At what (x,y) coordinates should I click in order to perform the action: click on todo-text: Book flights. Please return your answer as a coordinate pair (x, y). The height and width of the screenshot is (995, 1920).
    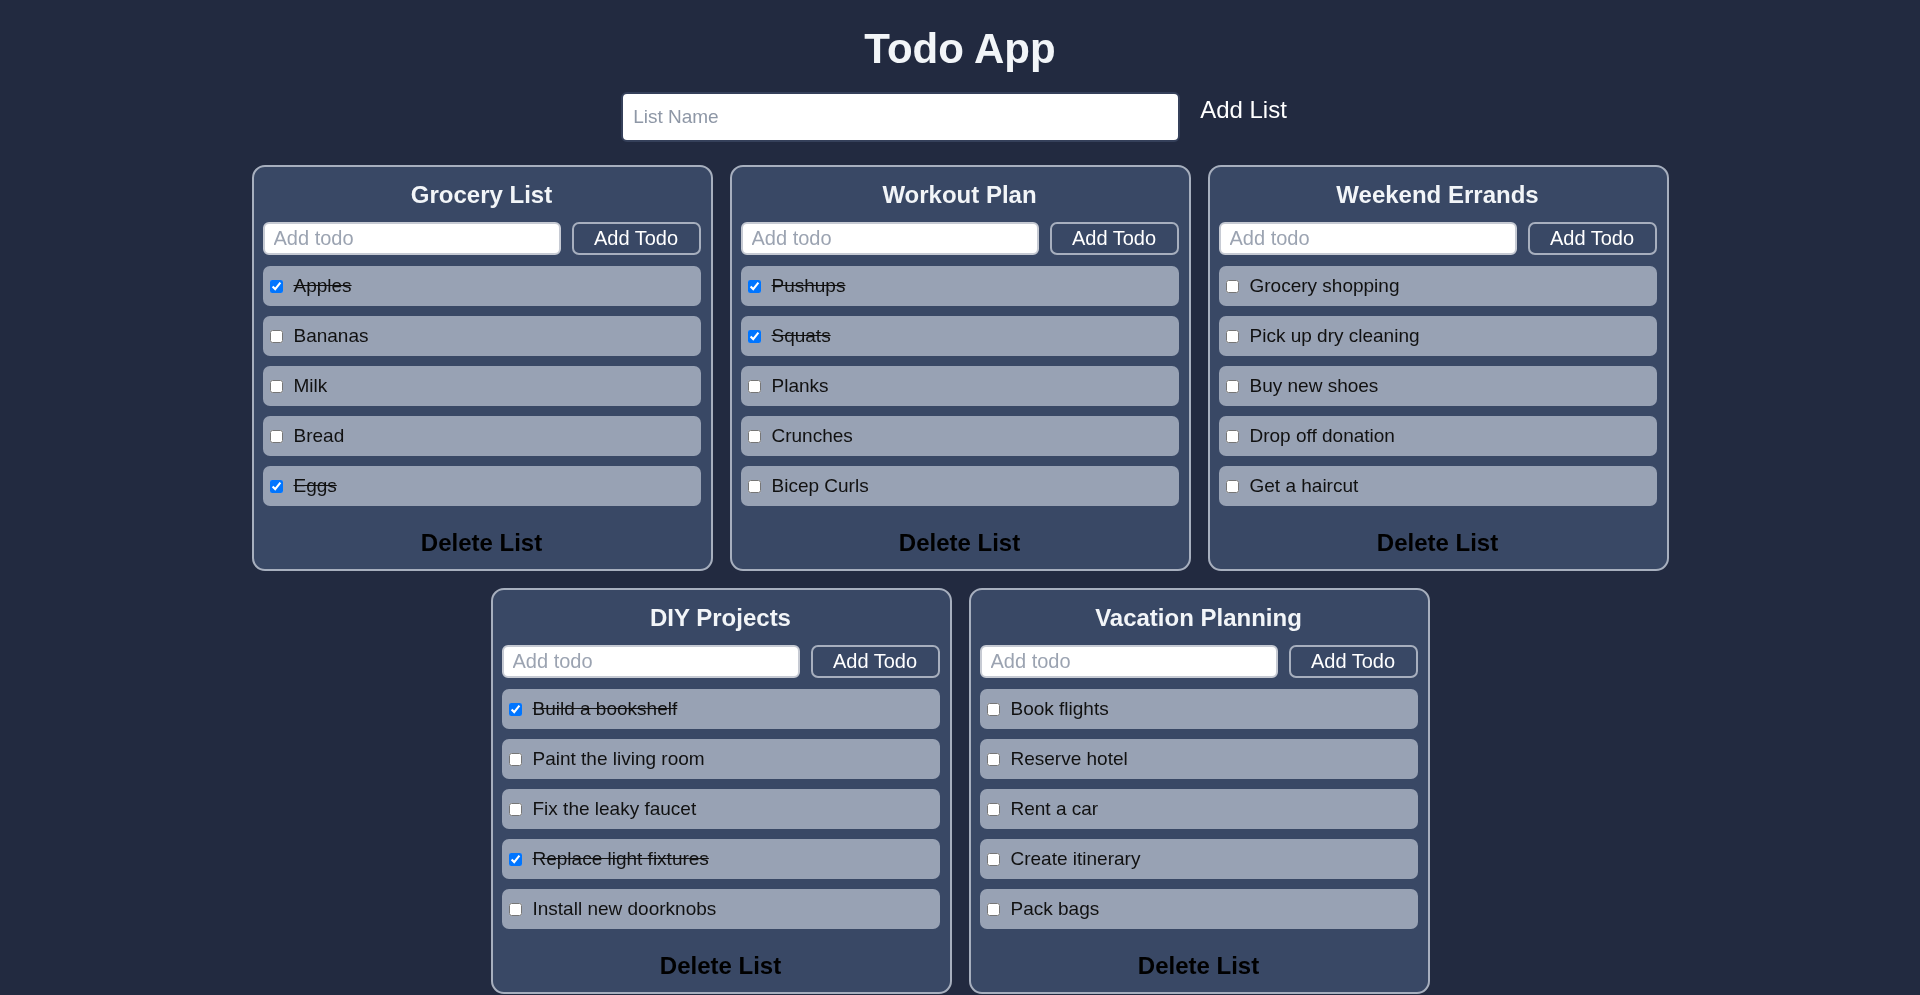
    Looking at the image, I should click on (1059, 709).